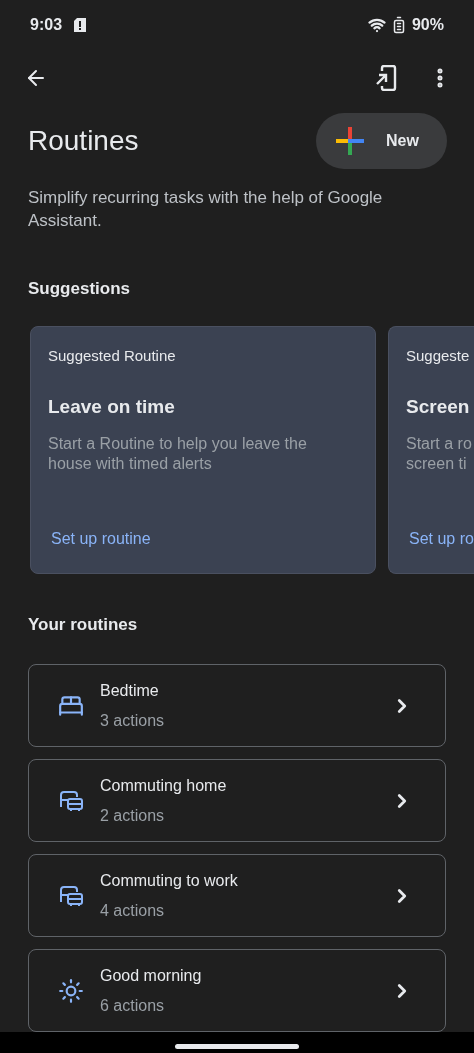 The image size is (474, 1053). What do you see at coordinates (386, 78) in the screenshot?
I see `phone-cast-icon` at bounding box center [386, 78].